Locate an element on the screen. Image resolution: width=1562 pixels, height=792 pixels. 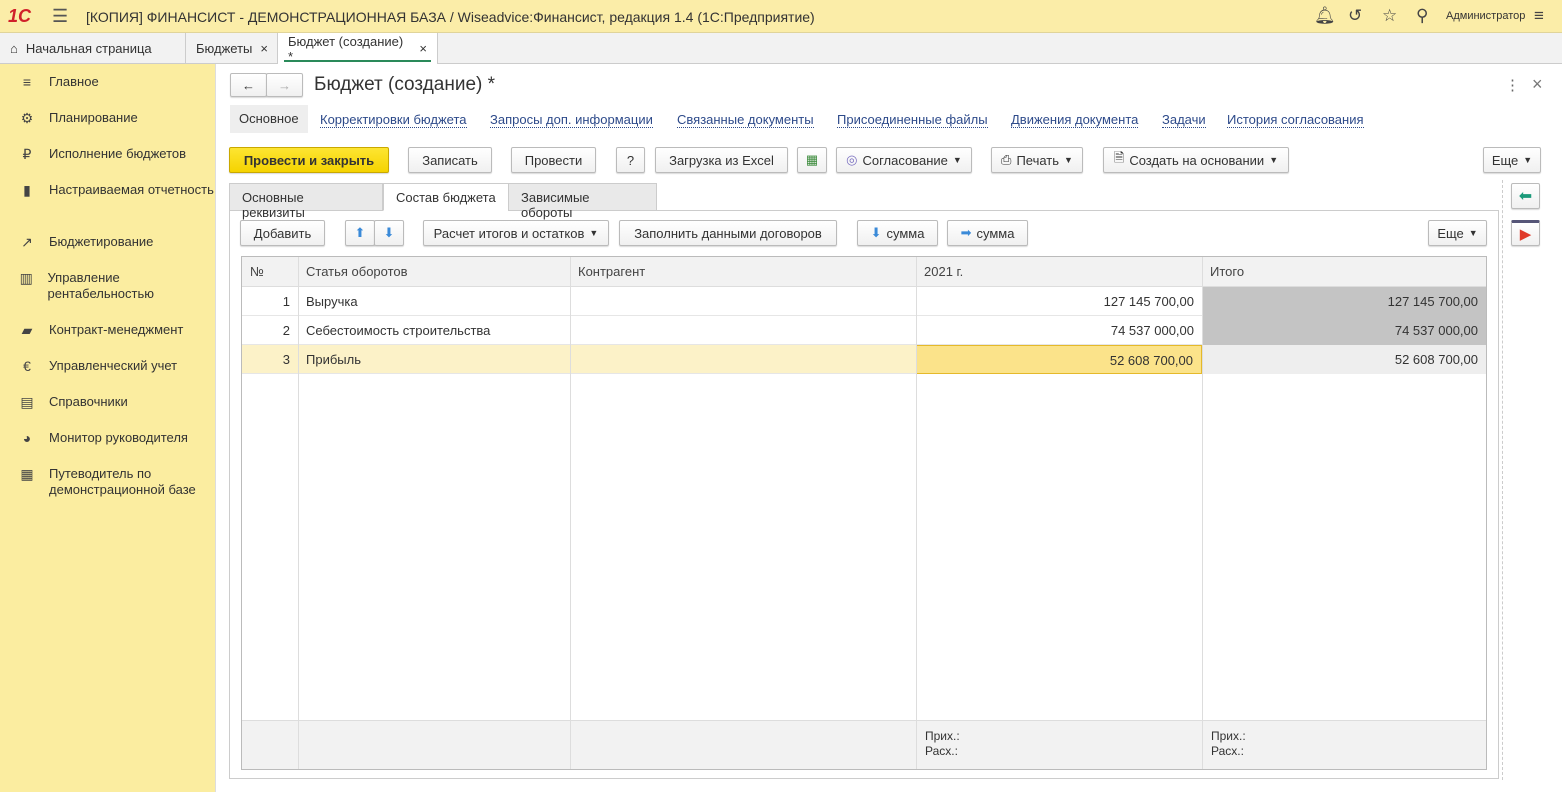
fill-contracts-button: Заполнить данными договоров is located at coordinates (728, 233).